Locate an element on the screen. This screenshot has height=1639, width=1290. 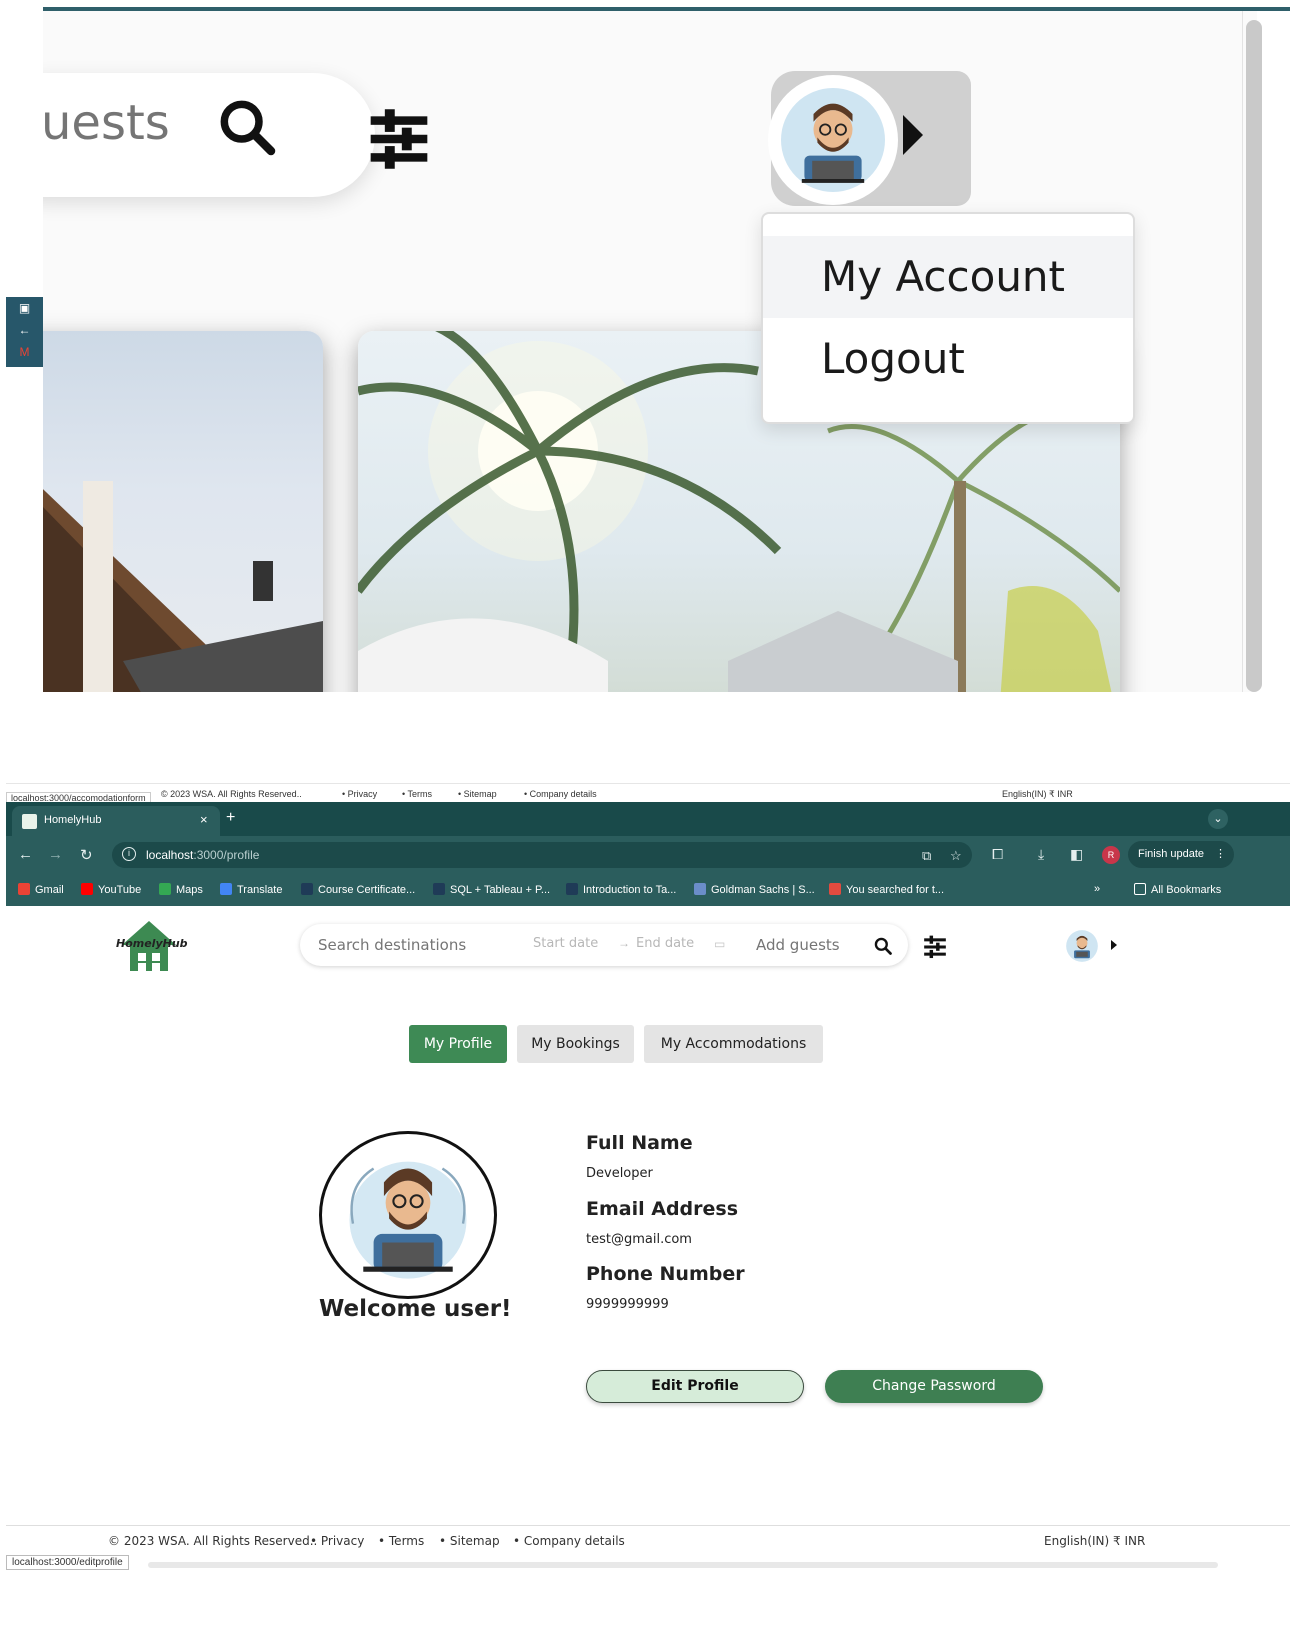
zoom-avatar is located at coordinates (833, 140).